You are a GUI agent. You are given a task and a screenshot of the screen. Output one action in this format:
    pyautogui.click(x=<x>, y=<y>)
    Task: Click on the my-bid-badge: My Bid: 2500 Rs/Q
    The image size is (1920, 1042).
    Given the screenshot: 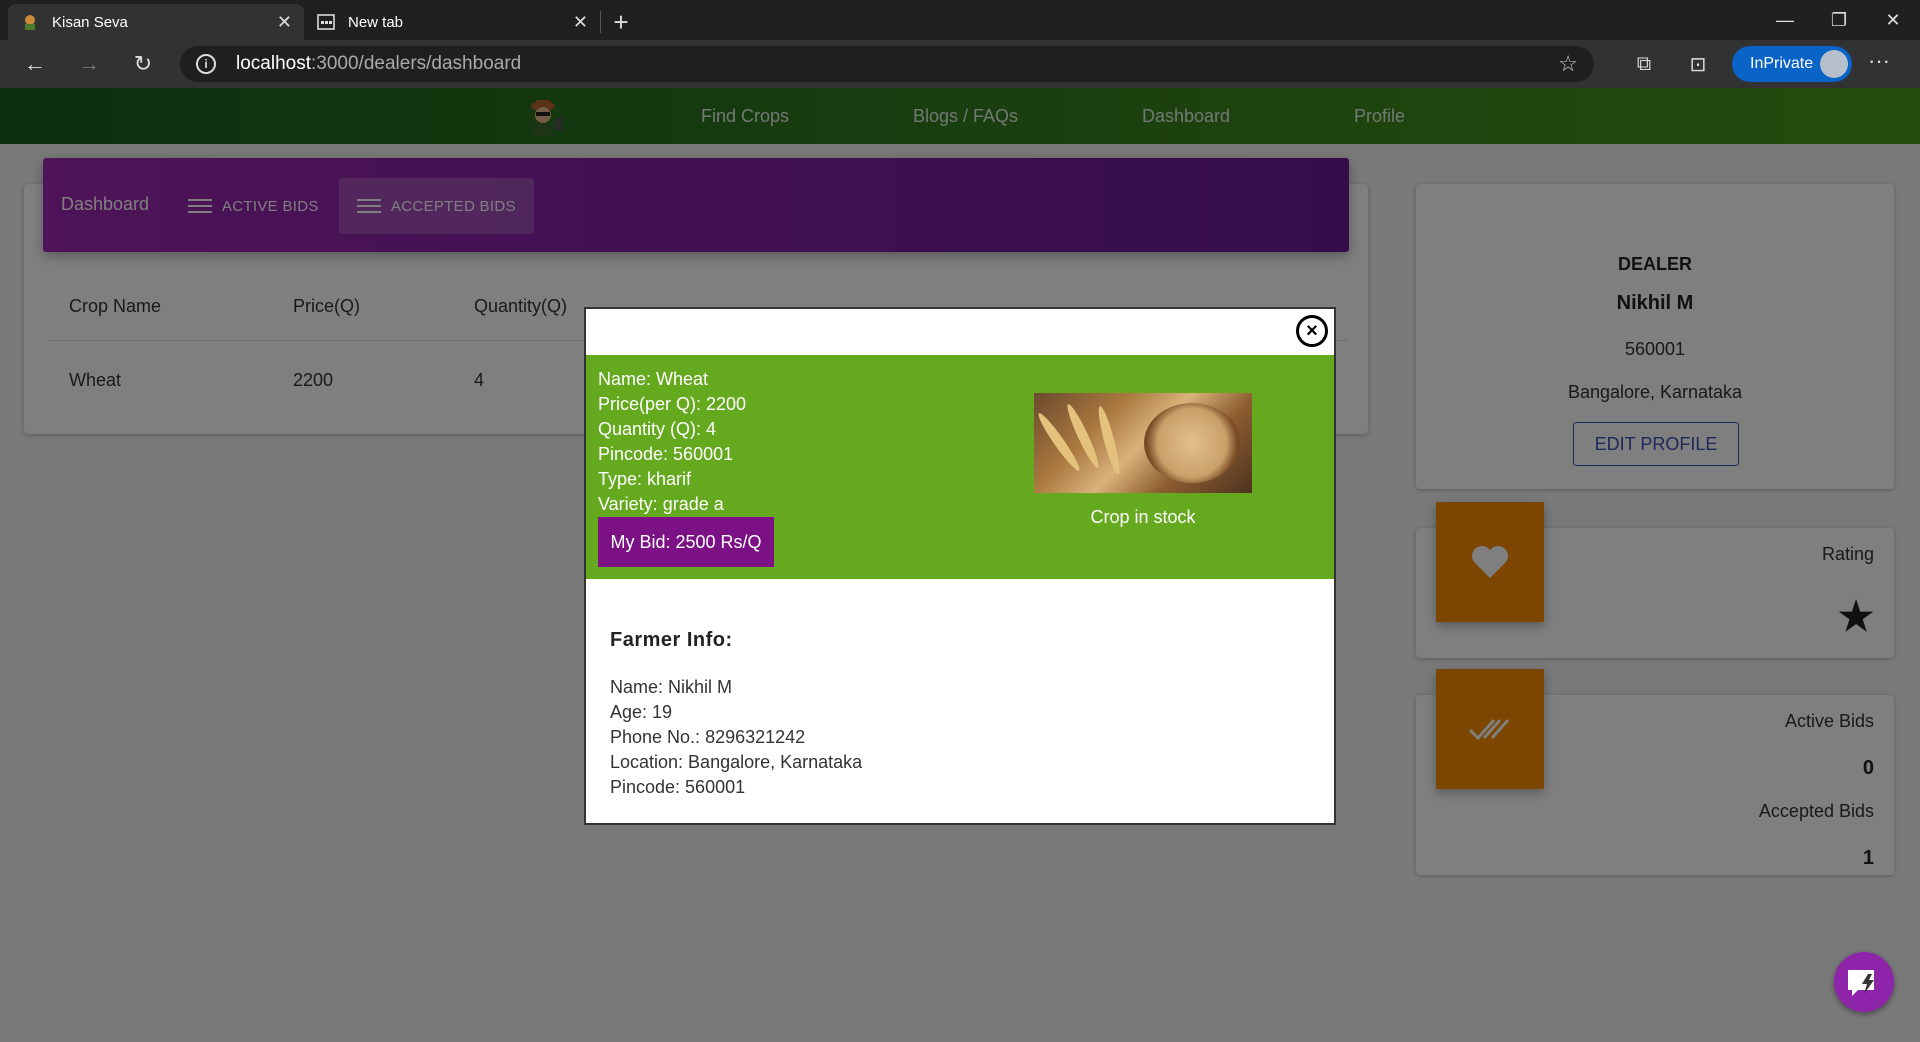 What is the action you would take?
    pyautogui.click(x=686, y=542)
    